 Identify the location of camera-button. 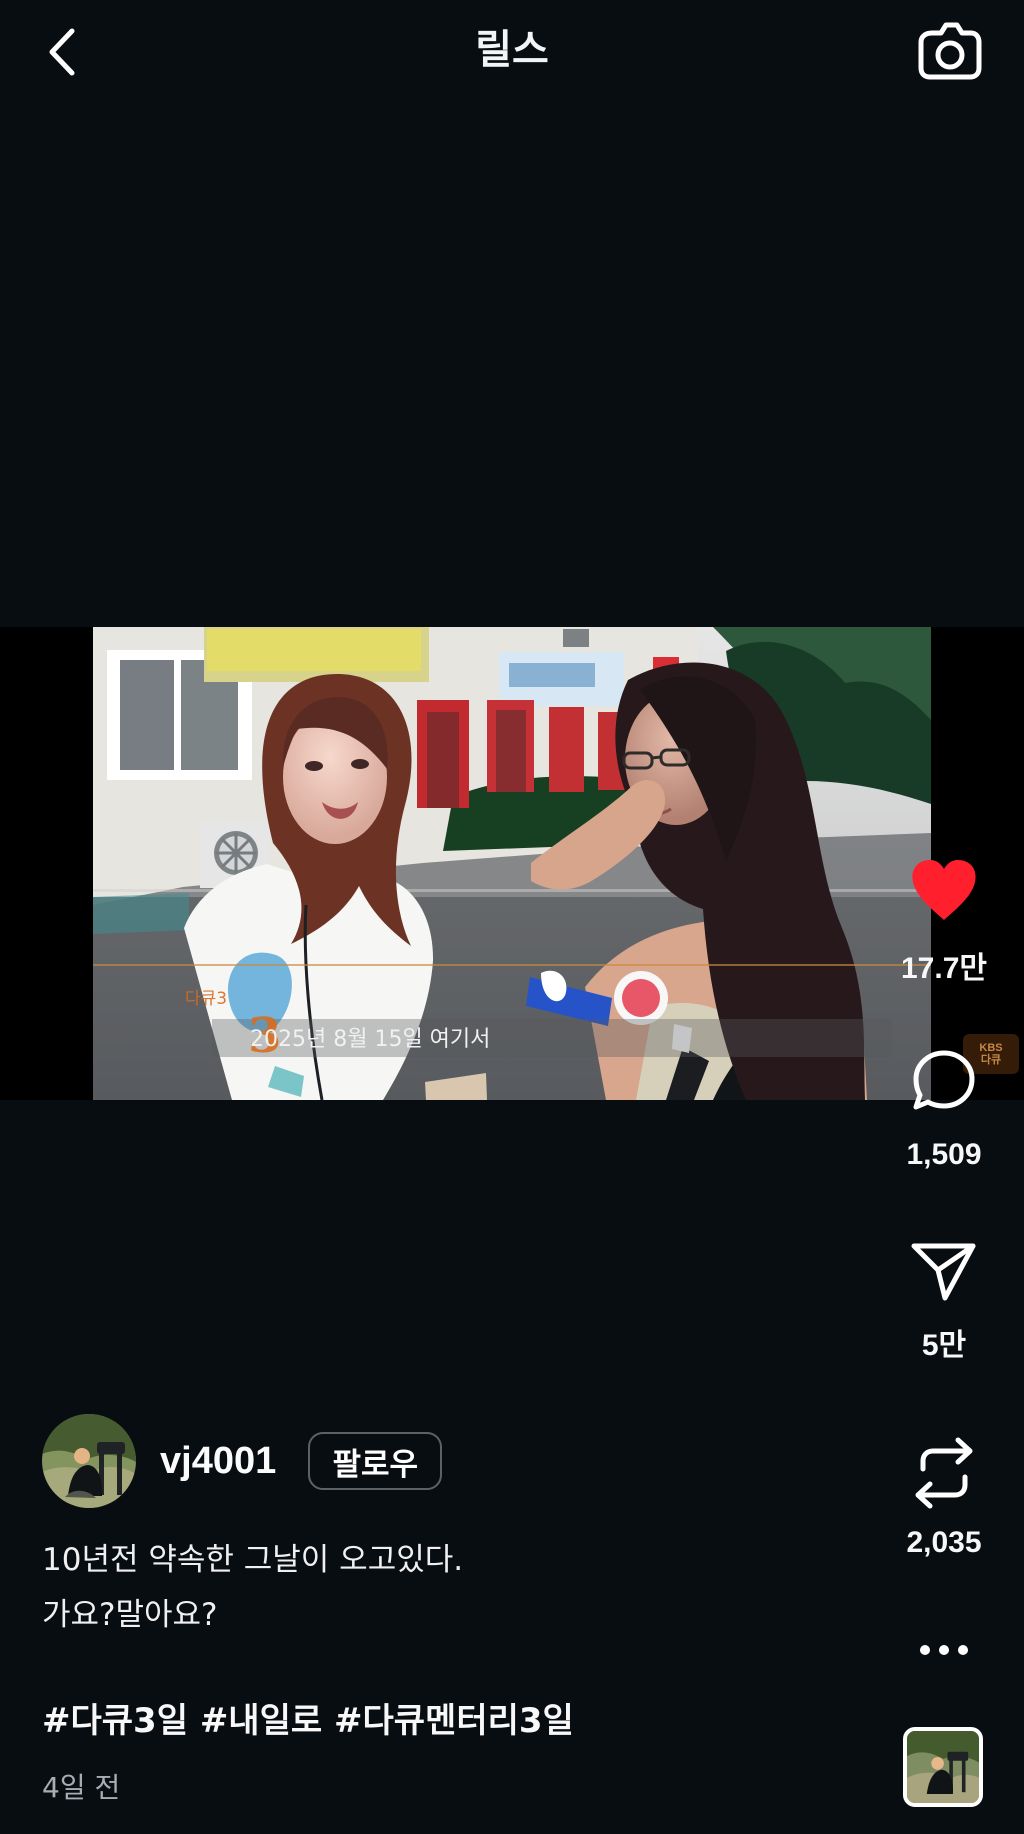
(950, 50).